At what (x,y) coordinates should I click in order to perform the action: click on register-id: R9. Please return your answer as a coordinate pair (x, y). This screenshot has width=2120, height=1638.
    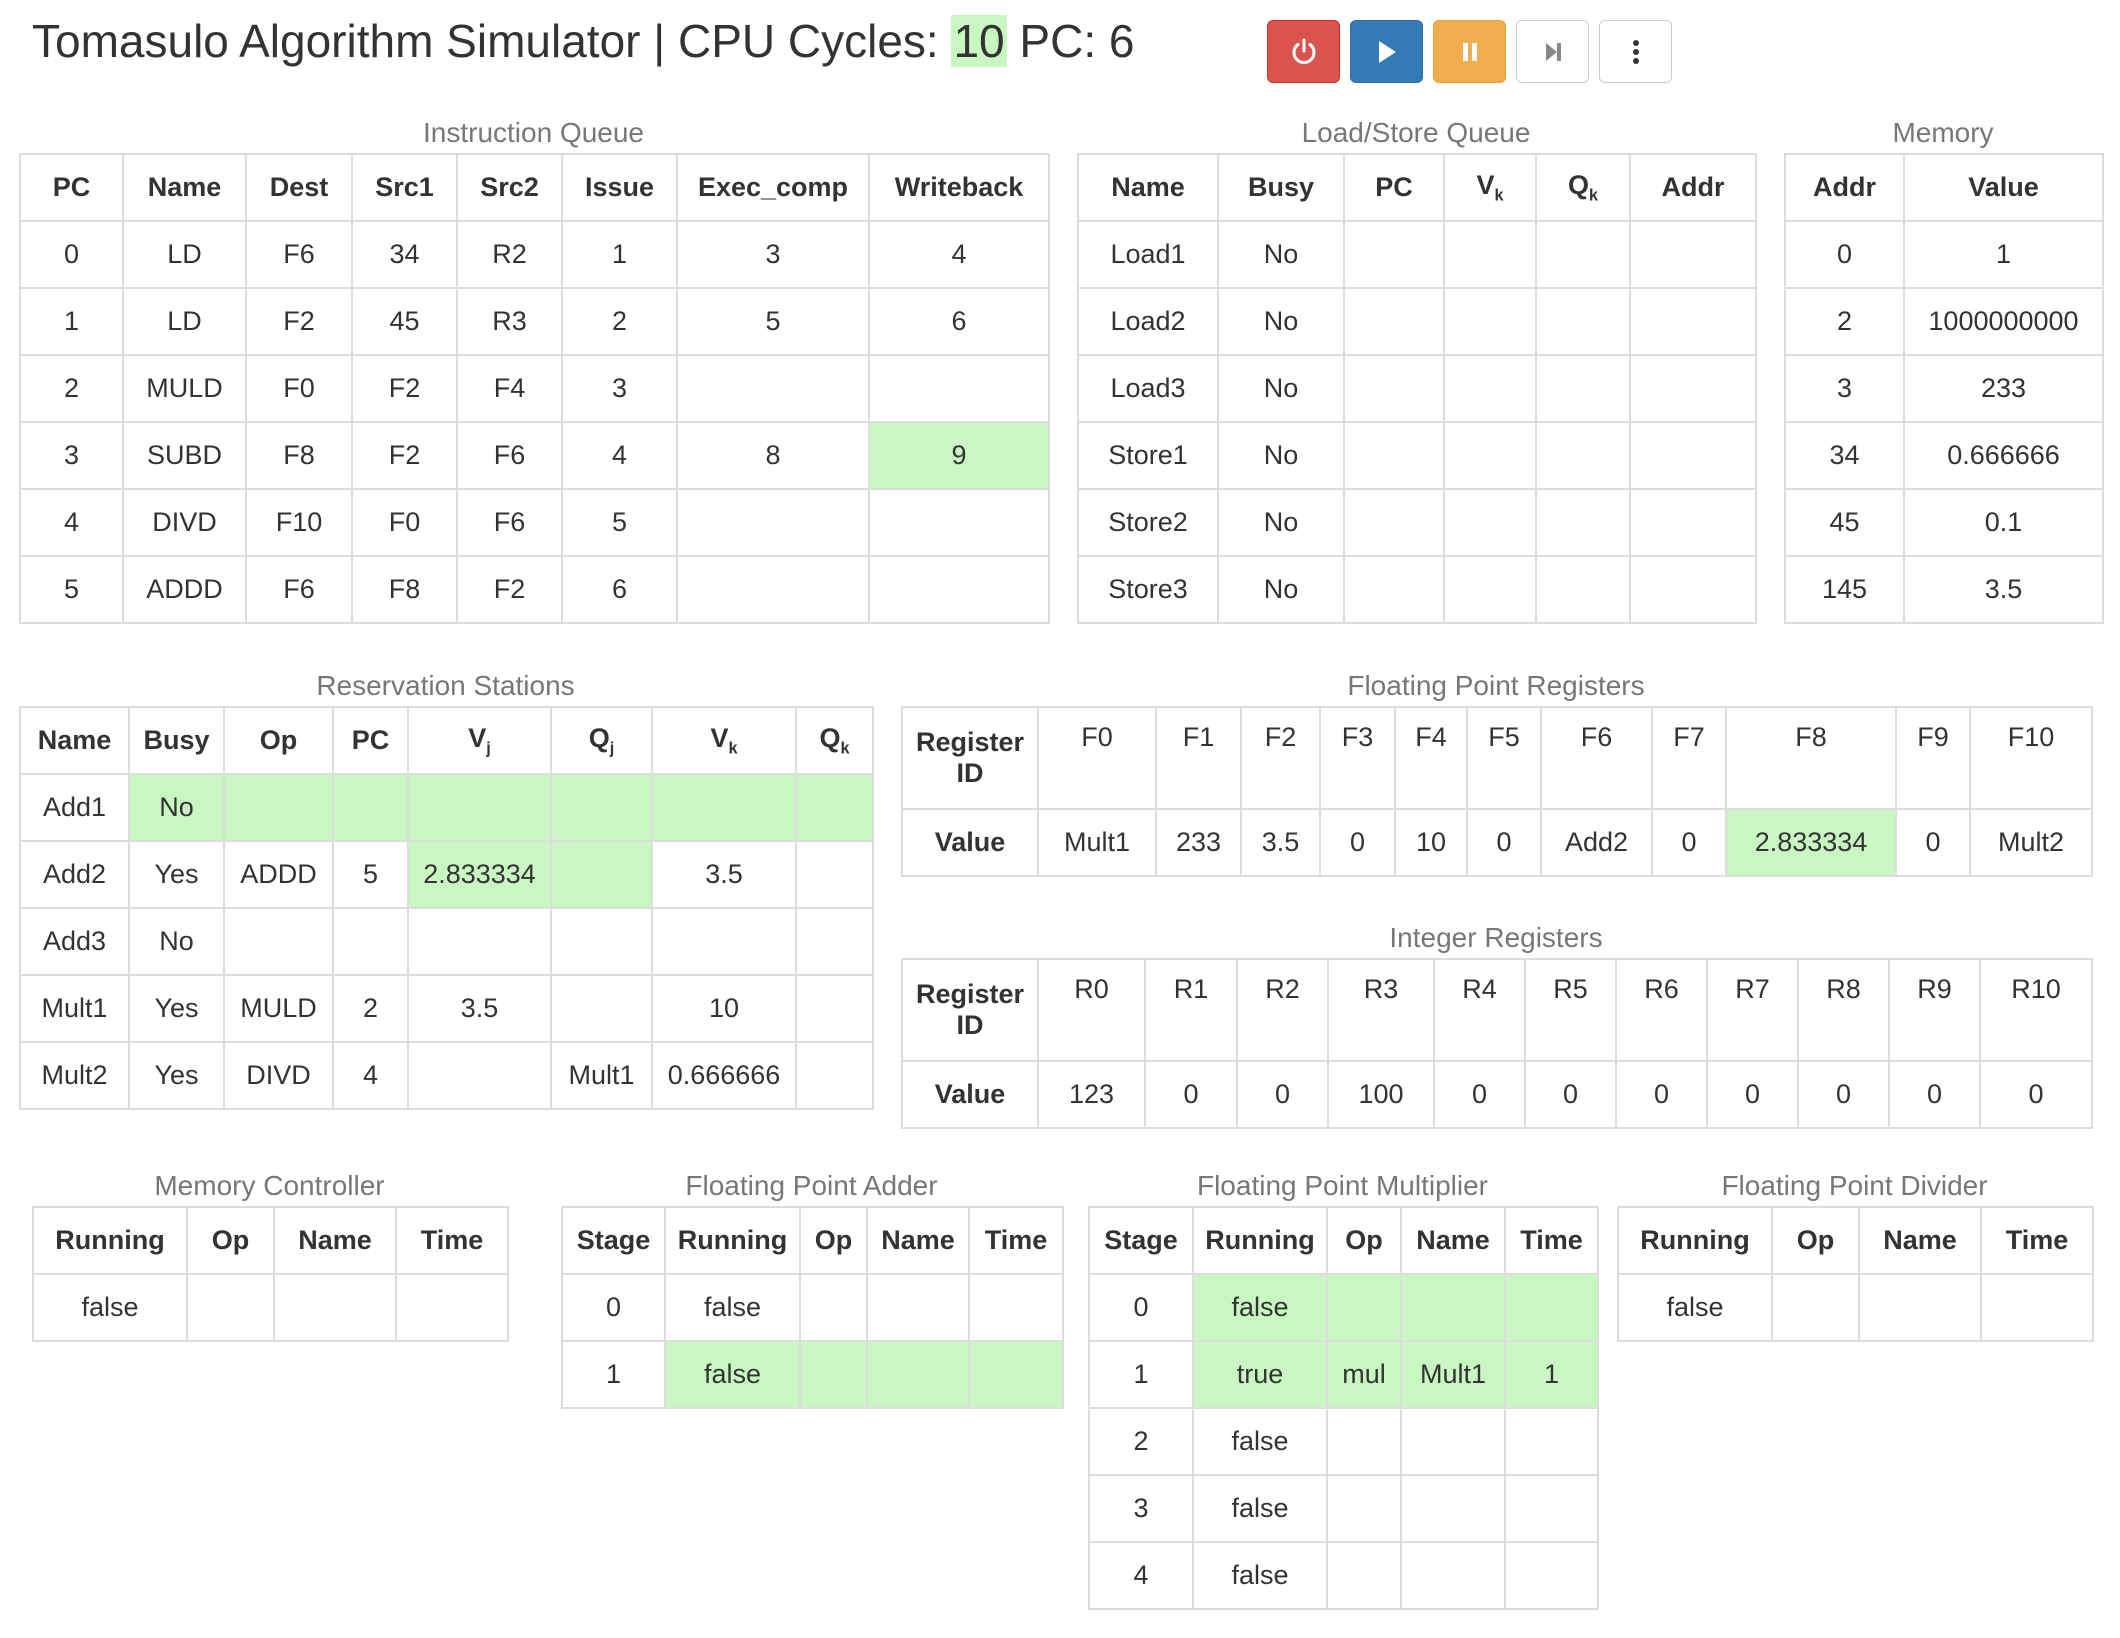
    Looking at the image, I should click on (1934, 1010).